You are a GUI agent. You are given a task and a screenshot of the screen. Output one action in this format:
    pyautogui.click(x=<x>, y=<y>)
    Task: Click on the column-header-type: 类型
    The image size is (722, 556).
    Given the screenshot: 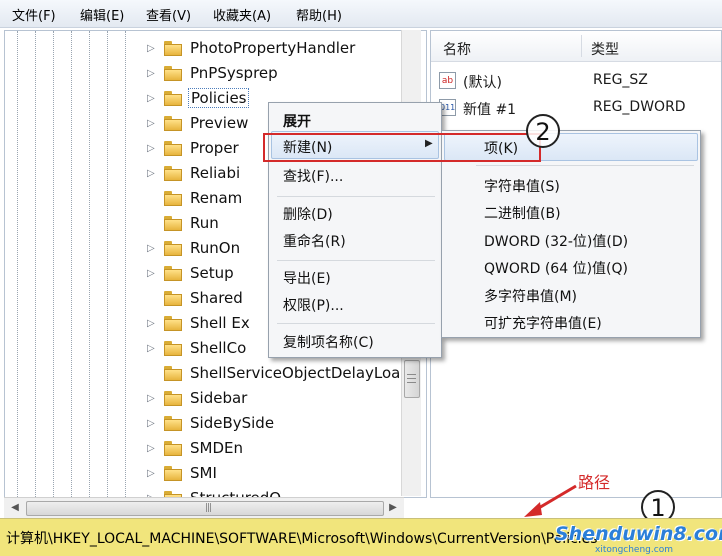 What is the action you would take?
    pyautogui.click(x=605, y=49)
    